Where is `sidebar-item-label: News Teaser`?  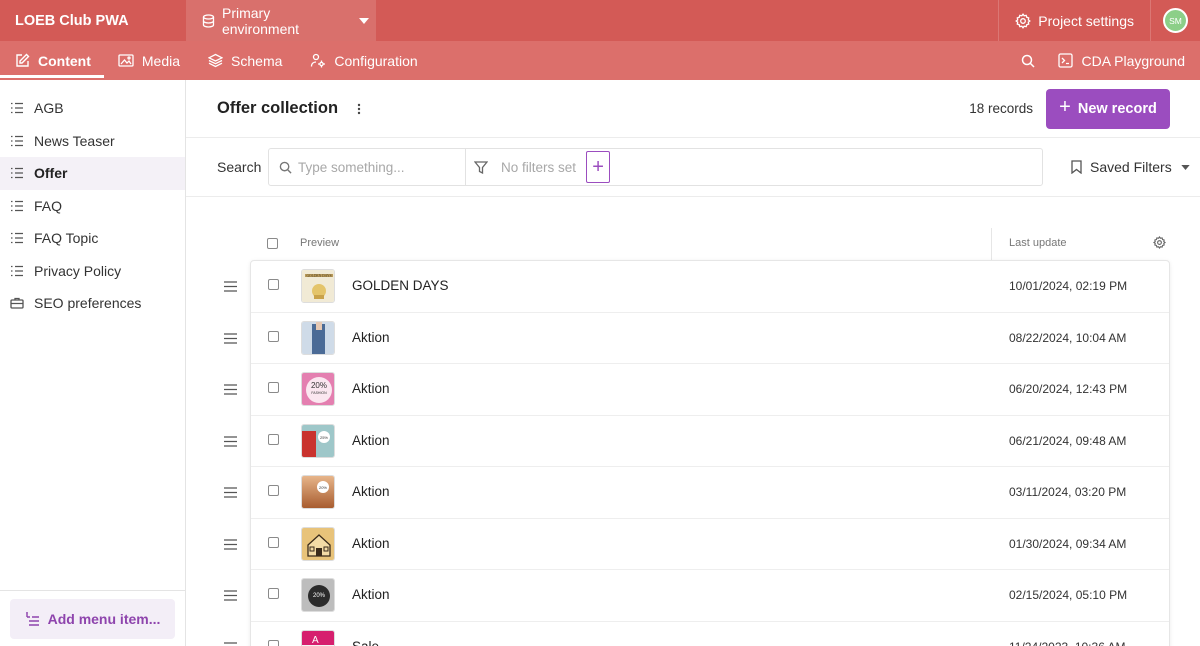 sidebar-item-label: News Teaser is located at coordinates (74, 140).